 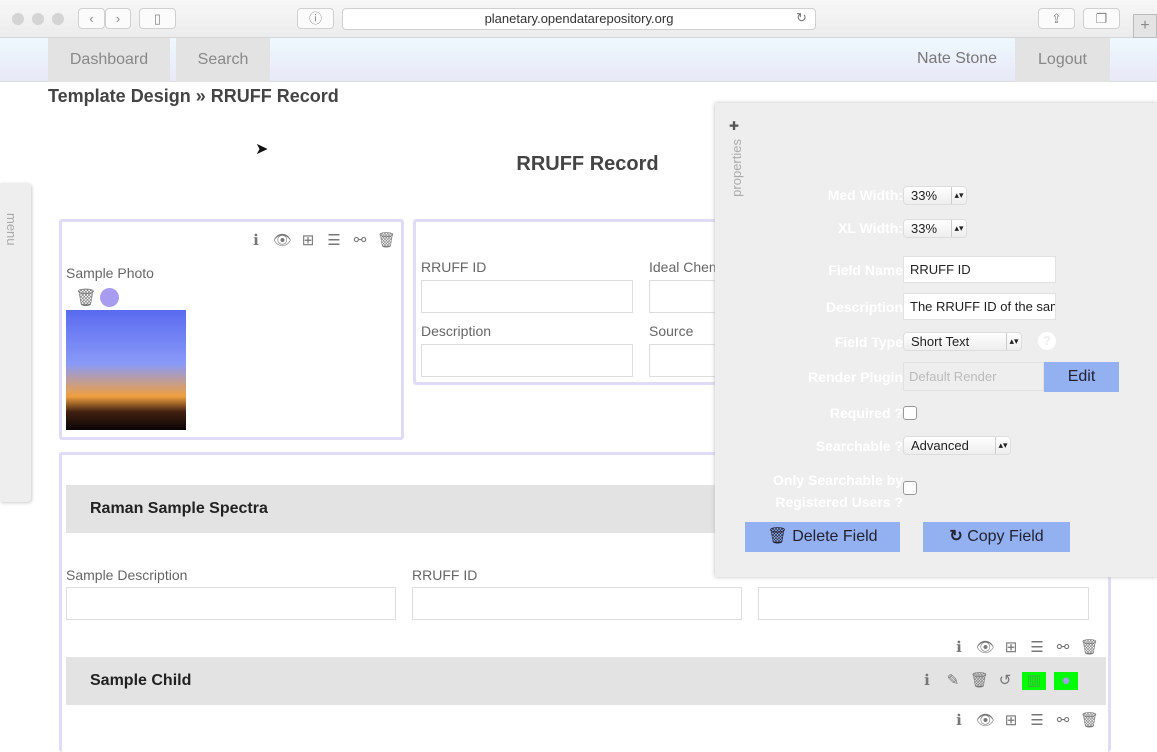 What do you see at coordinates (973, 376) in the screenshot?
I see `render-plugin-input: Default Render` at bounding box center [973, 376].